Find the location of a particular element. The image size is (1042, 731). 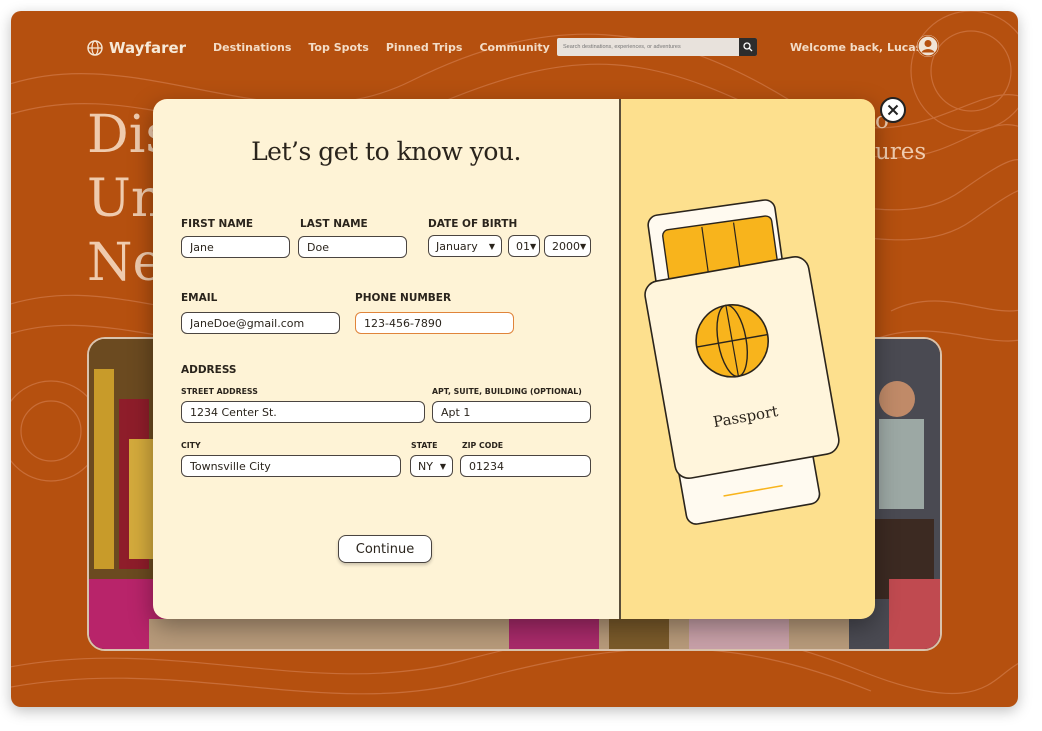

search-input is located at coordinates (648, 47).